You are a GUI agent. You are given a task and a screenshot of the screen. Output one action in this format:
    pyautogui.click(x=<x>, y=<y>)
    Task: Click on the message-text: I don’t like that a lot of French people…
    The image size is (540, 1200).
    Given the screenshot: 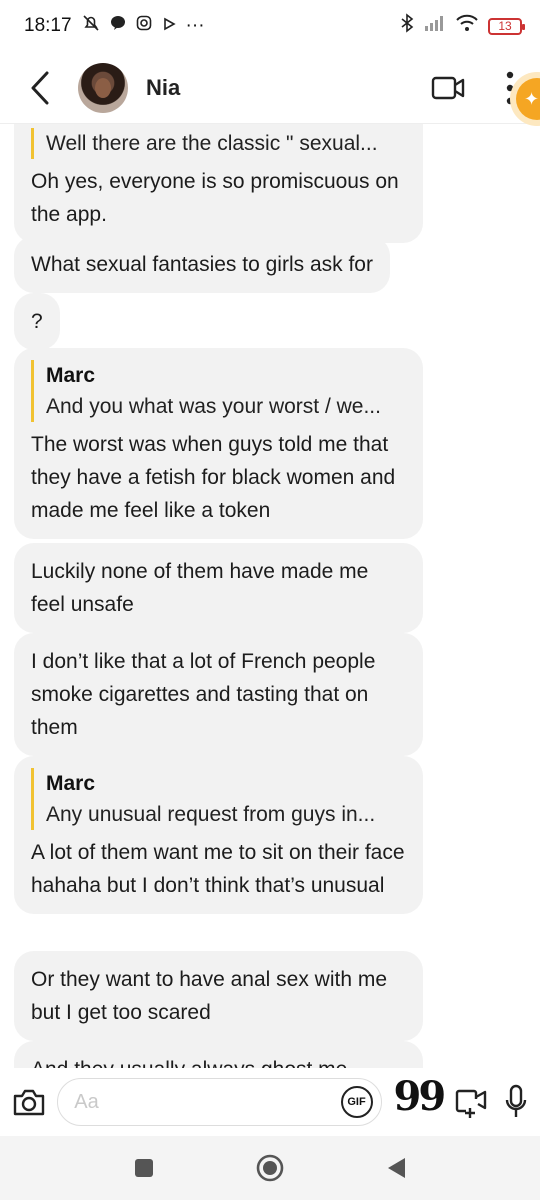 What is the action you would take?
    pyautogui.click(x=203, y=694)
    